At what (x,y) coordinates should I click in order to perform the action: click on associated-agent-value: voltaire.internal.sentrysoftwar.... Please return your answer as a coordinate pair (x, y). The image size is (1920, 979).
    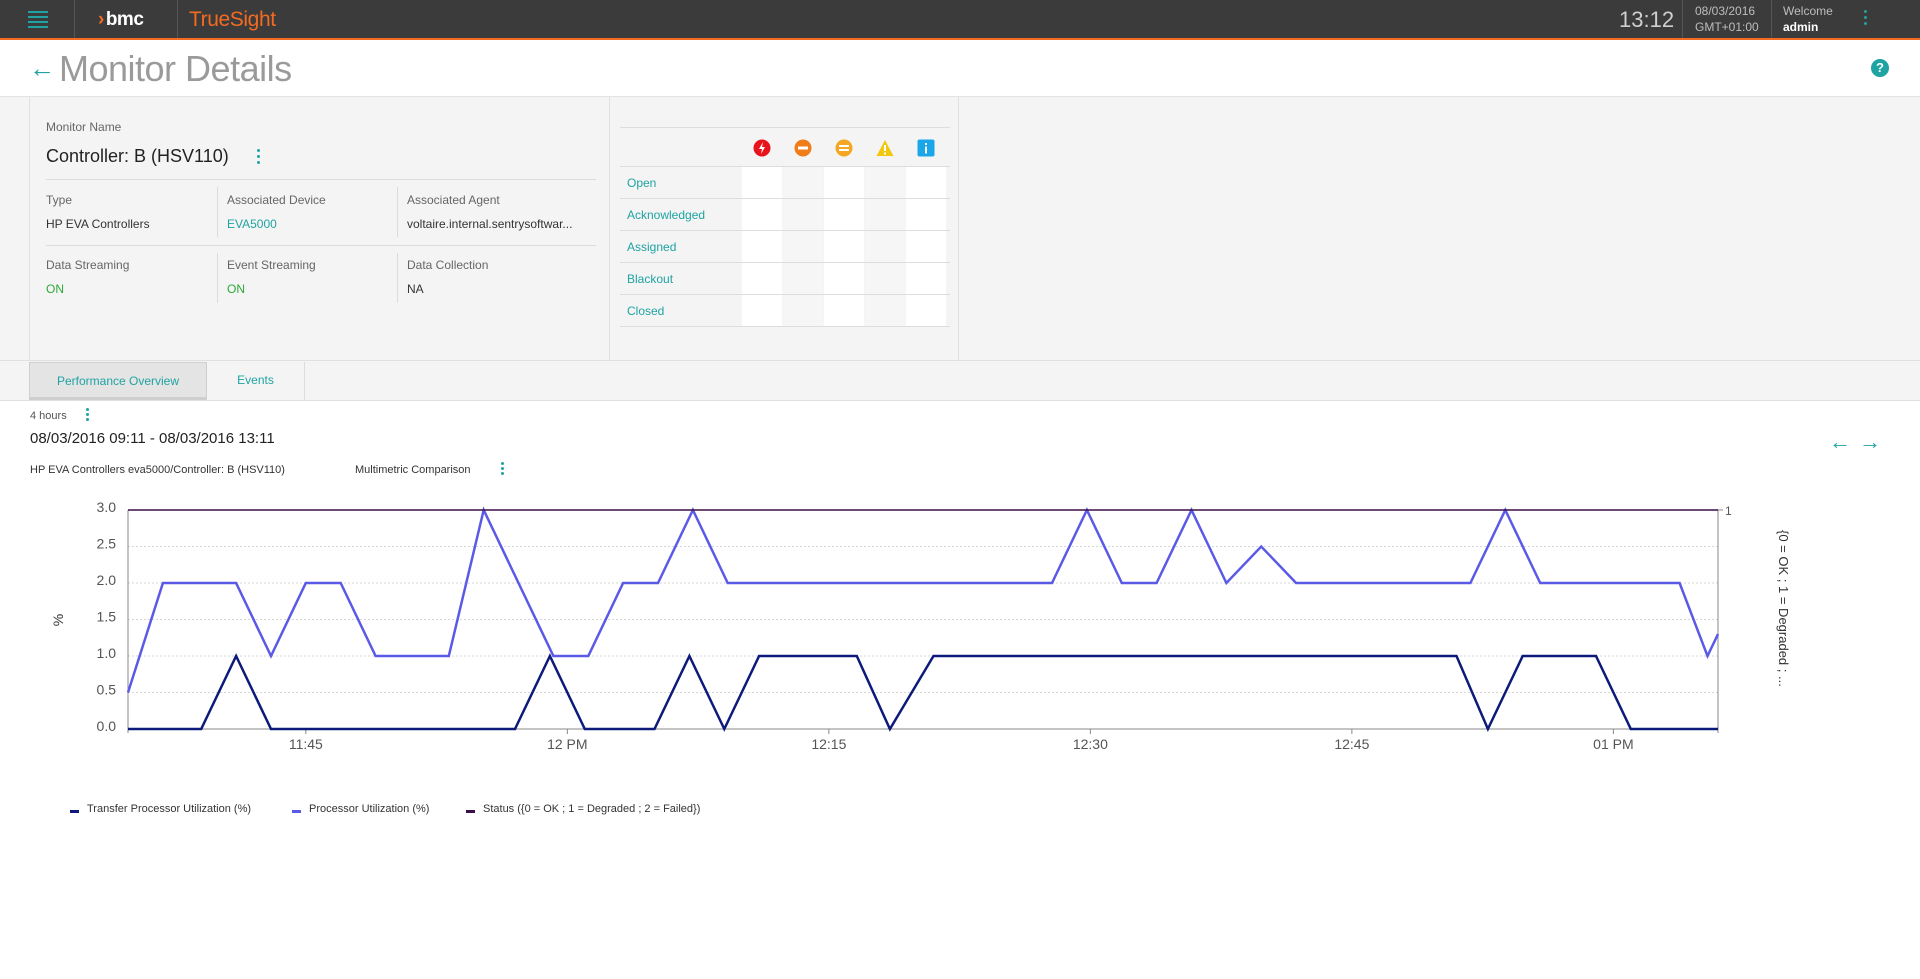
    Looking at the image, I should click on (490, 224).